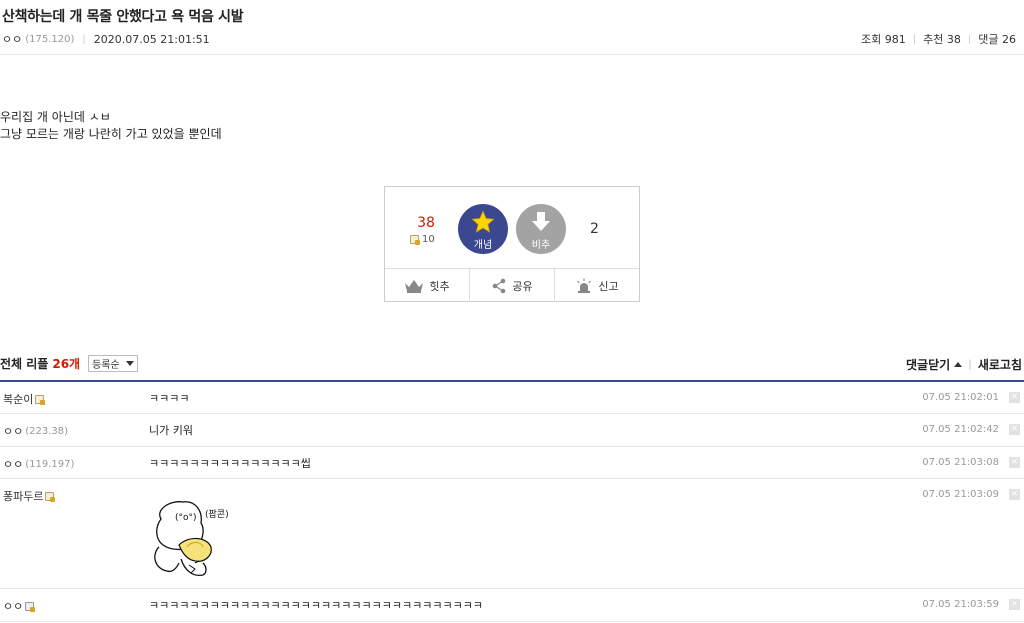 Image resolution: width=1024 pixels, height=623 pixels. What do you see at coordinates (597, 285) in the screenshot?
I see `report-button: 신고` at bounding box center [597, 285].